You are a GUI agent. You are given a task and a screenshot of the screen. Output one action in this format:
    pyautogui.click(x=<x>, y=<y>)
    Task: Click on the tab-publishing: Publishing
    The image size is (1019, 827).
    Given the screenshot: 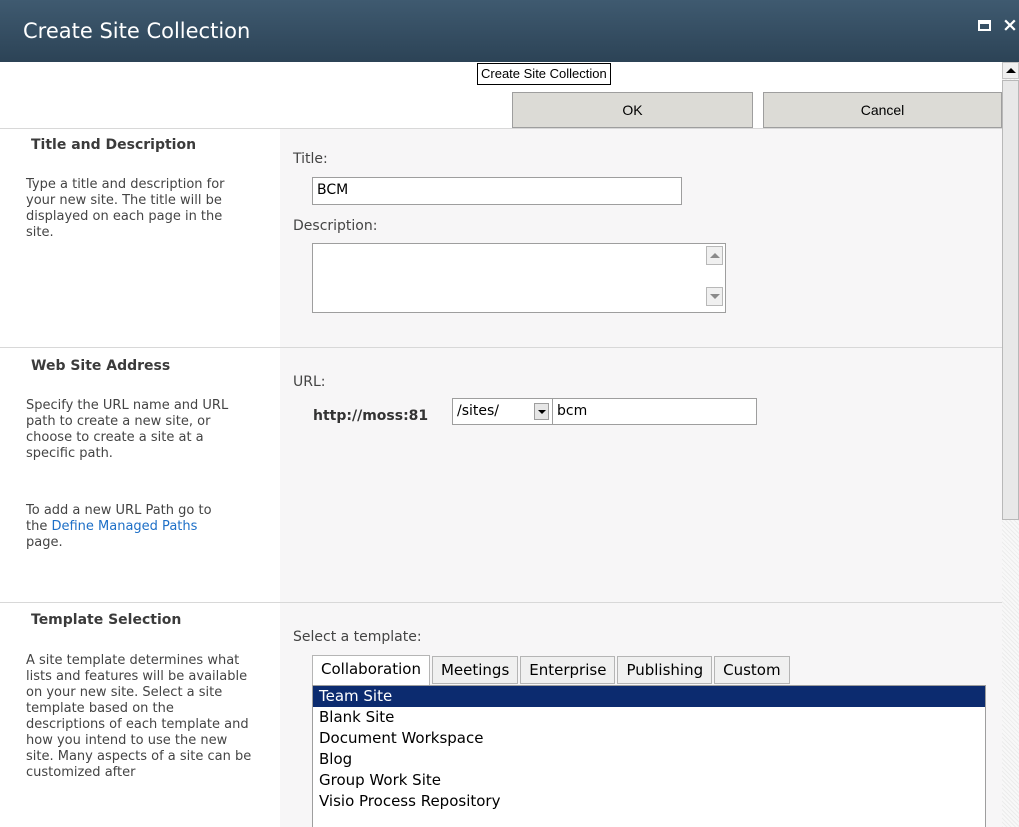 What is the action you would take?
    pyautogui.click(x=665, y=670)
    